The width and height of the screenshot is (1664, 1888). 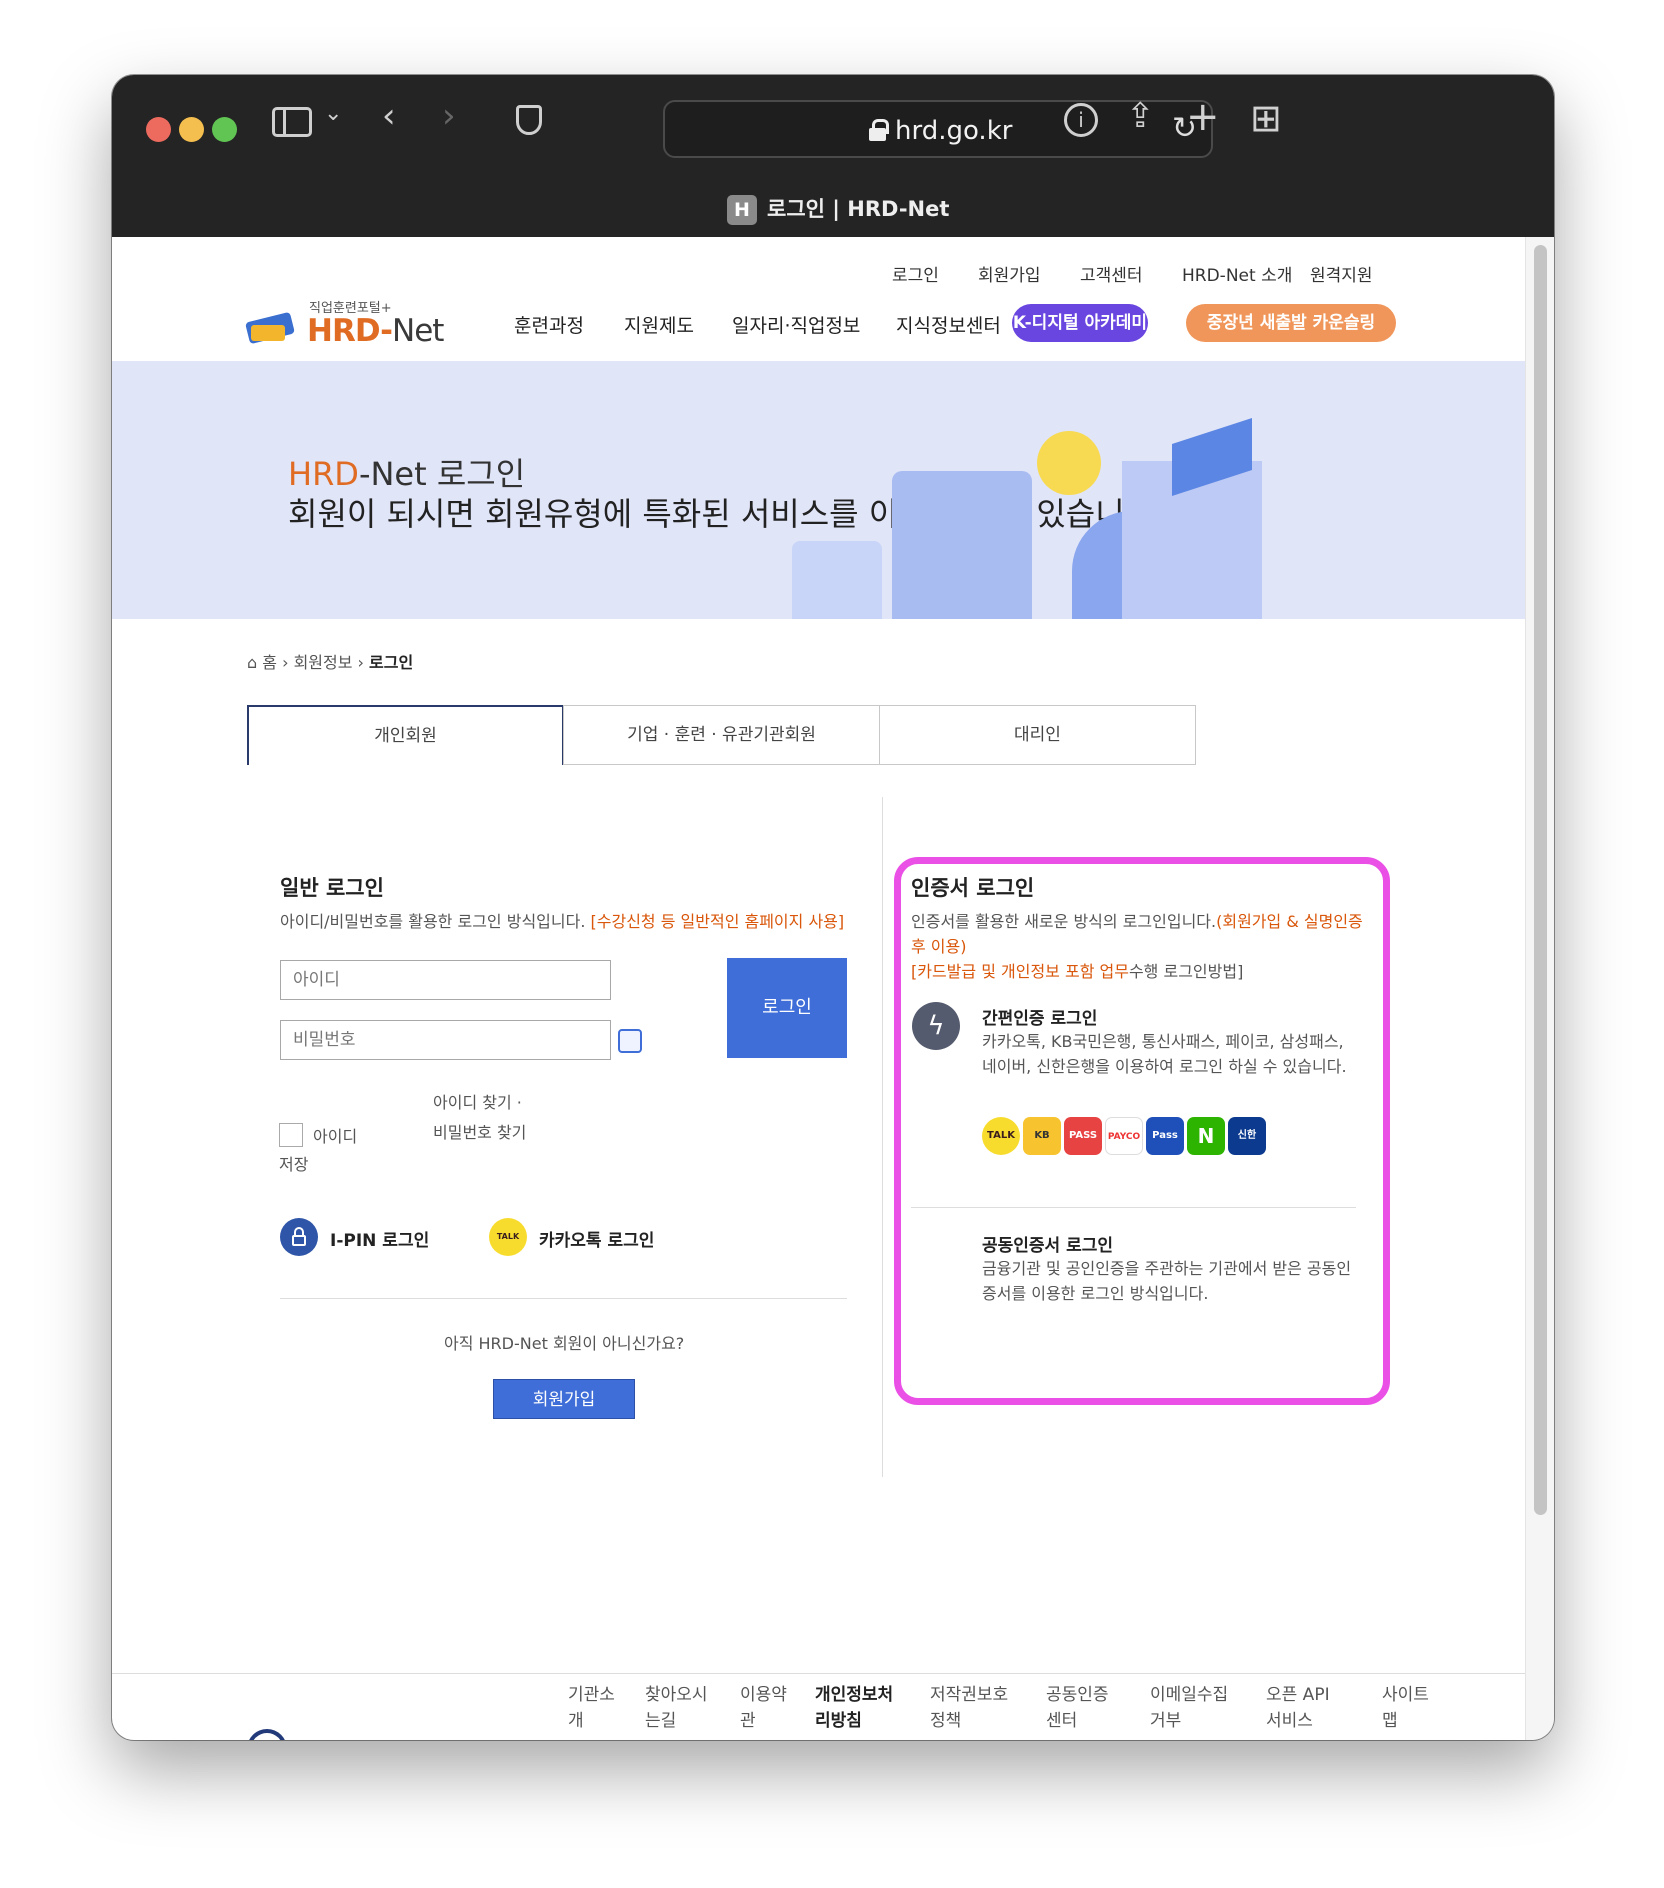 What do you see at coordinates (948, 324) in the screenshot?
I see `nav-knowledge: 지식정보센터` at bounding box center [948, 324].